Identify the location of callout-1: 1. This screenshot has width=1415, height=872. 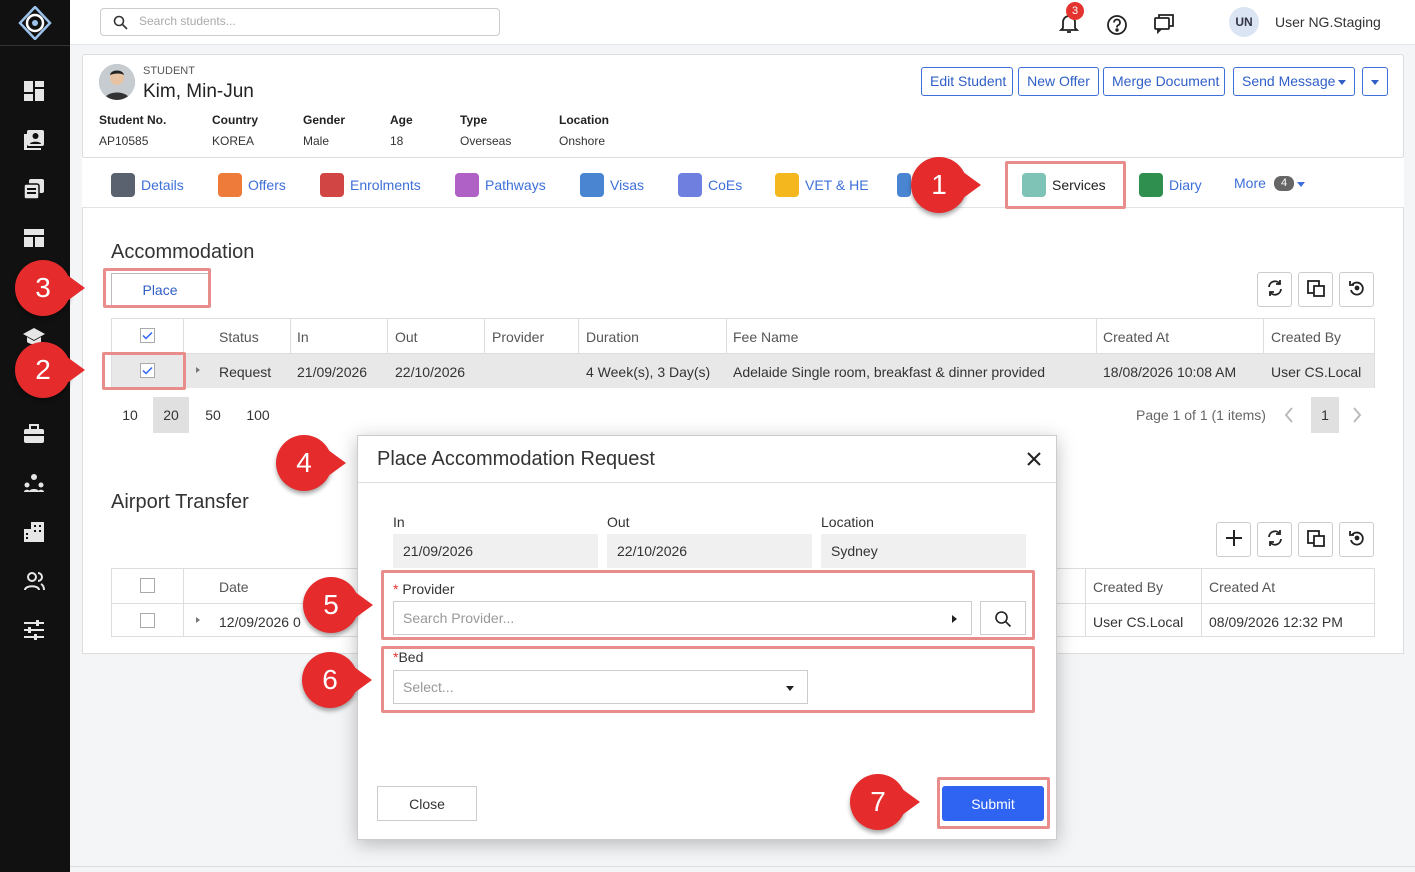
(946, 185).